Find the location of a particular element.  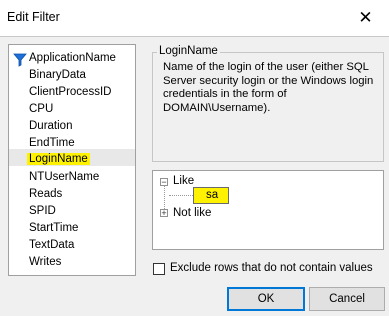

like-value-field: sa is located at coordinates (211, 195).